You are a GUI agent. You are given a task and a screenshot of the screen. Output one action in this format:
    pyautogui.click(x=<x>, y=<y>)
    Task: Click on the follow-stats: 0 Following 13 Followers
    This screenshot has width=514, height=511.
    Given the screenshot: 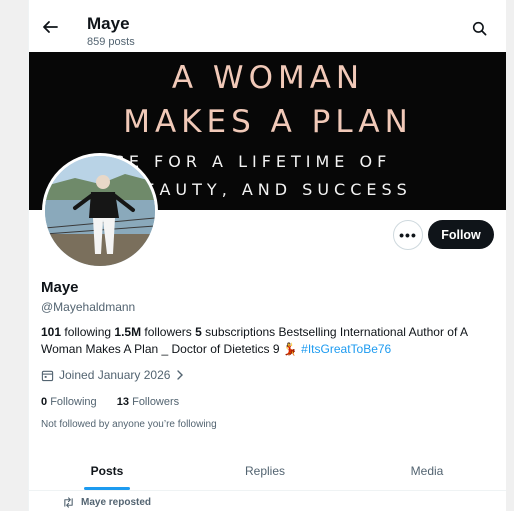 What is the action you would take?
    pyautogui.click(x=110, y=402)
    